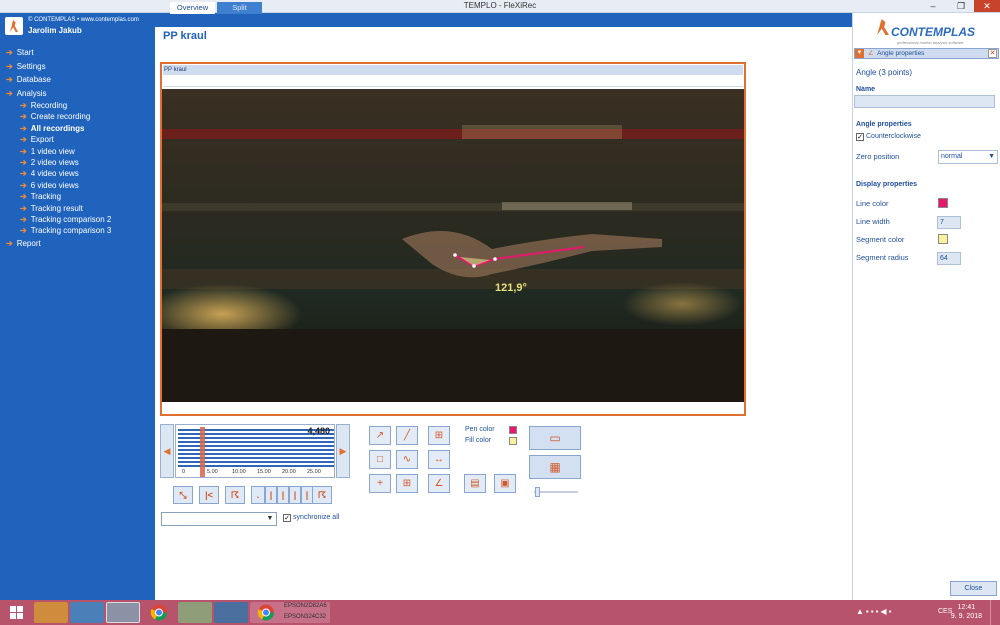 The height and width of the screenshot is (625, 1000). Describe the element at coordinates (167, 451) in the screenshot. I see `timeline-prev-button: ◀` at that location.